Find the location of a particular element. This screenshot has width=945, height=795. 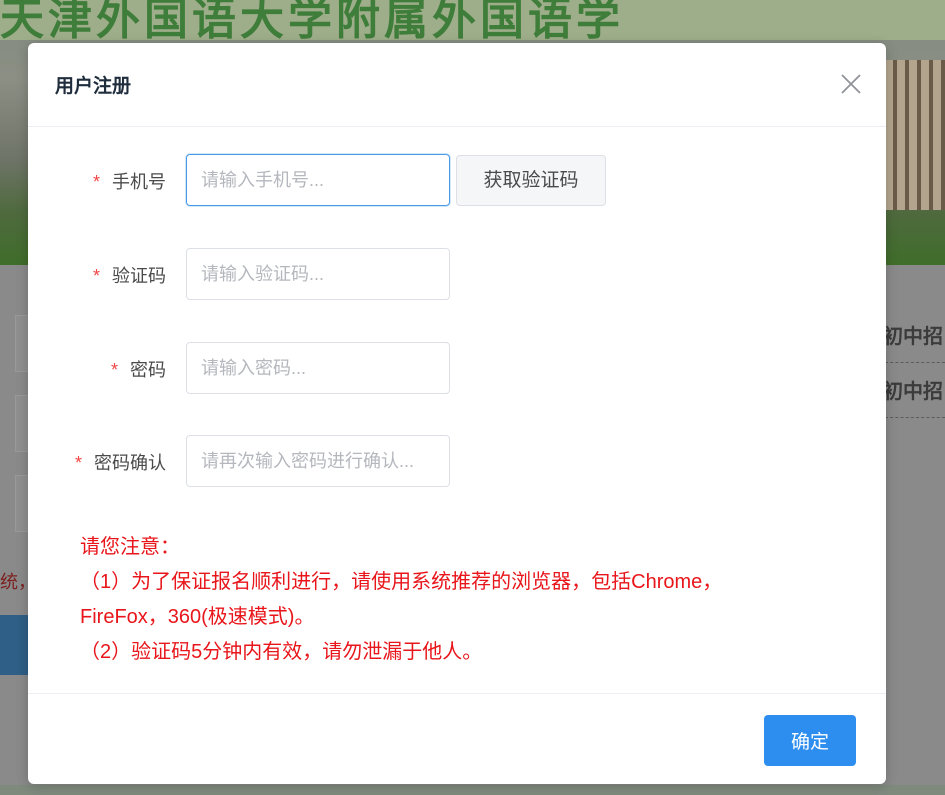

code-label-text: 验证码 is located at coordinates (139, 276).